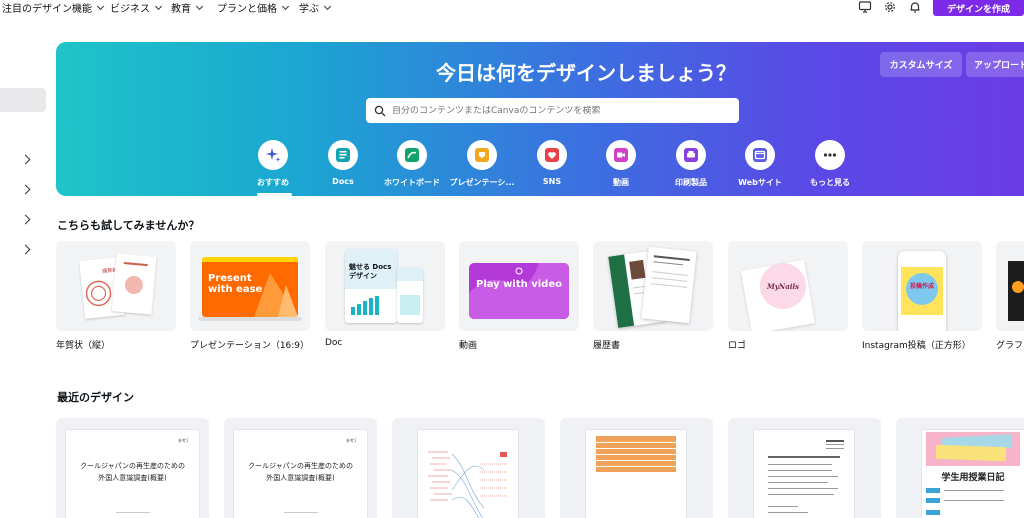  Describe the element at coordinates (273, 182) in the screenshot. I see `category-label: おすすめ` at that location.